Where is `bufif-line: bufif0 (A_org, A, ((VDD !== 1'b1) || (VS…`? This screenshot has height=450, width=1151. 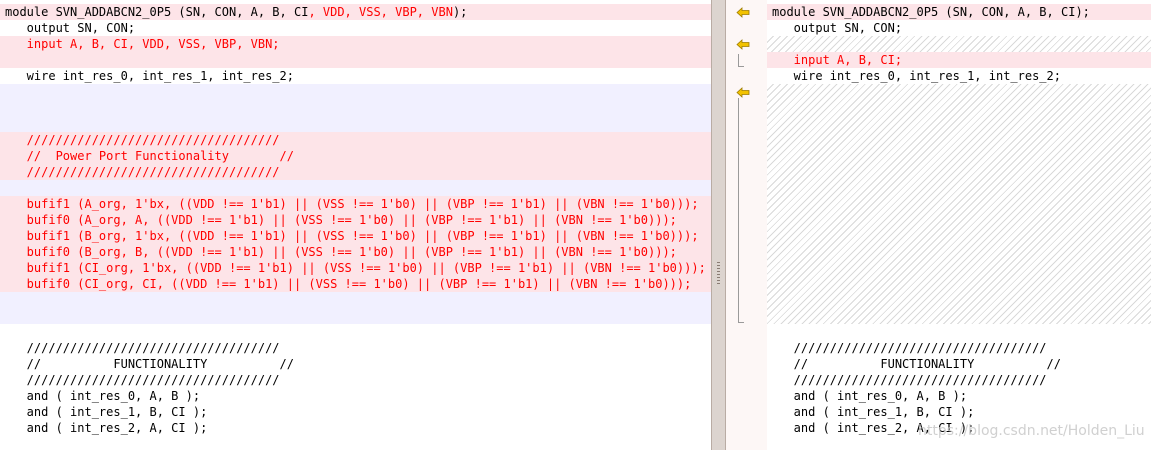
bufif-line: bufif0 (A_org, A, ((VDD !== 1'b1) || (VS… is located at coordinates (355, 220).